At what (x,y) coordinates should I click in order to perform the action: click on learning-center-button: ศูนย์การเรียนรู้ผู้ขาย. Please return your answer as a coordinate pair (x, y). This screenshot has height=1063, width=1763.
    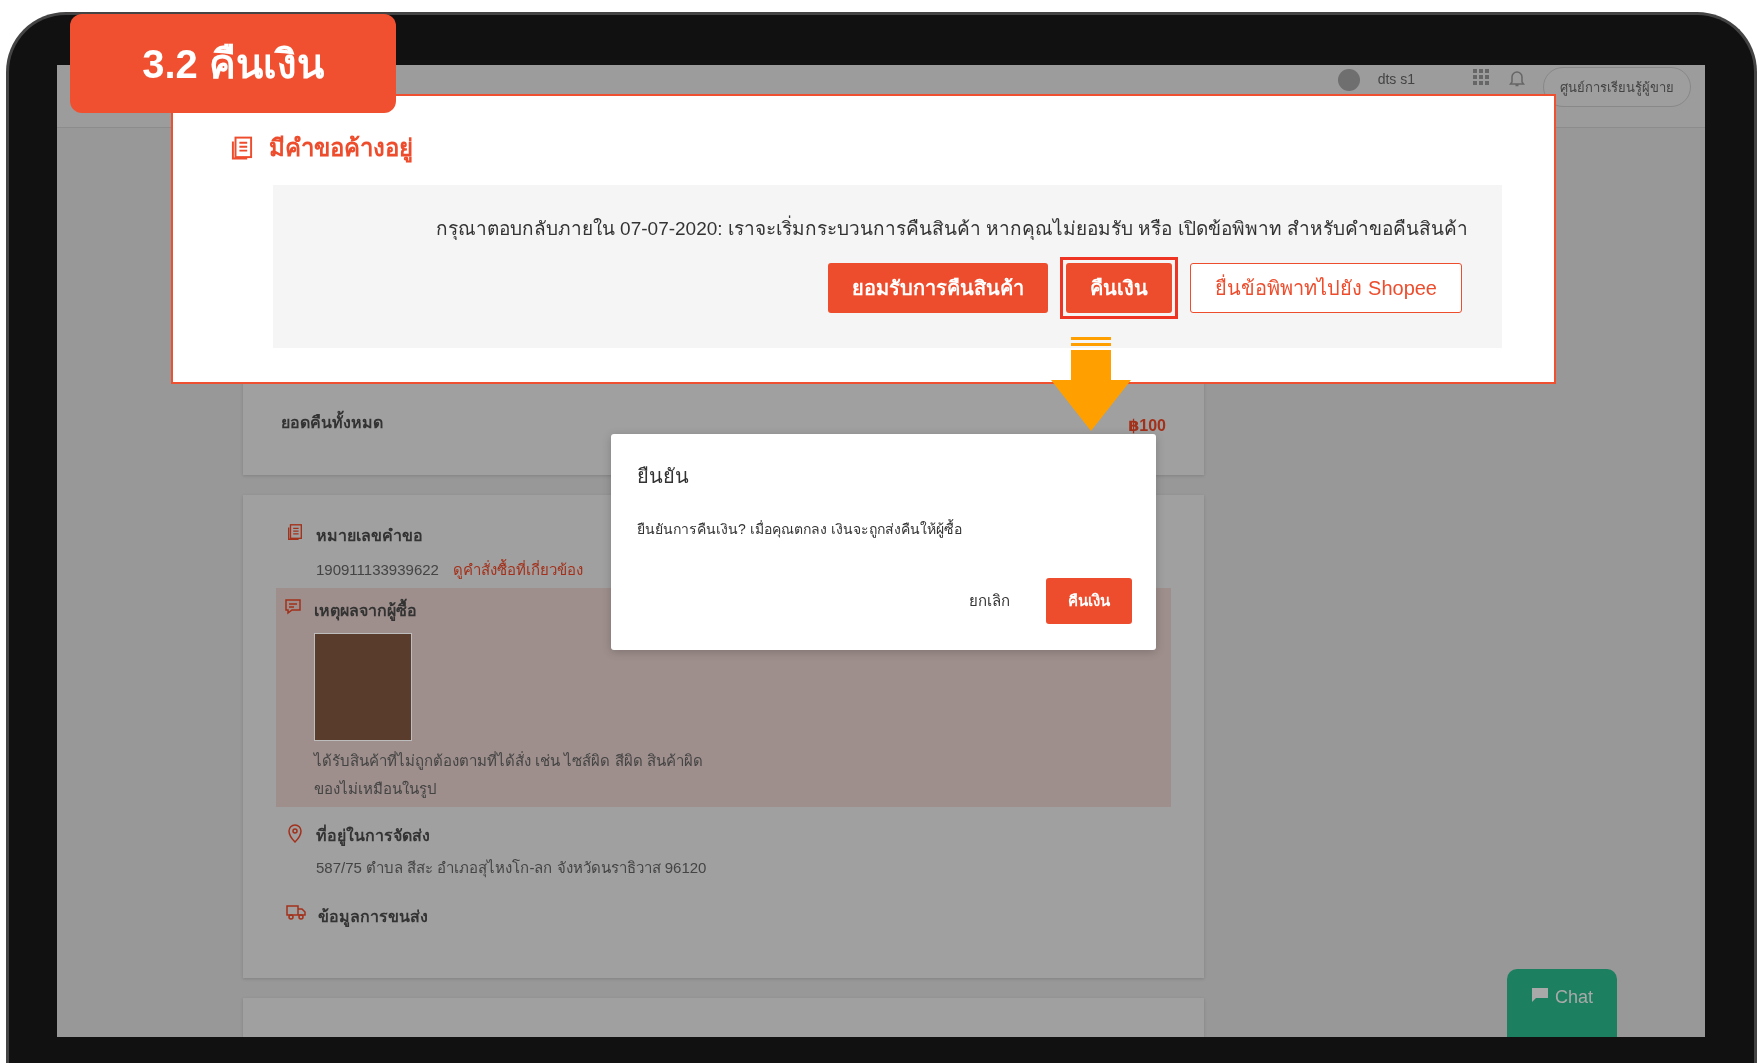
    Looking at the image, I should click on (1617, 87).